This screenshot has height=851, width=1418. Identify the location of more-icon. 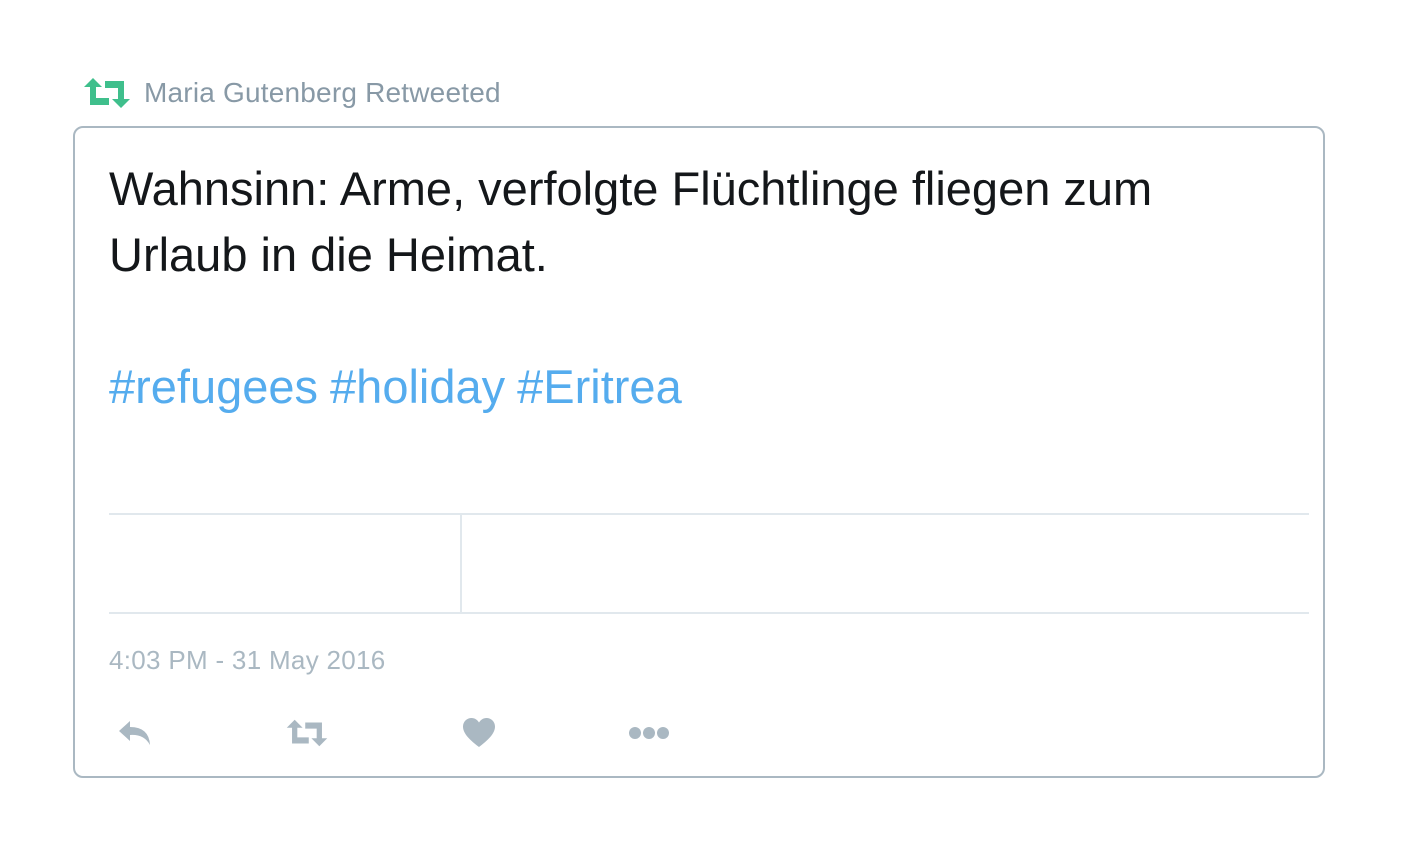
(649, 733).